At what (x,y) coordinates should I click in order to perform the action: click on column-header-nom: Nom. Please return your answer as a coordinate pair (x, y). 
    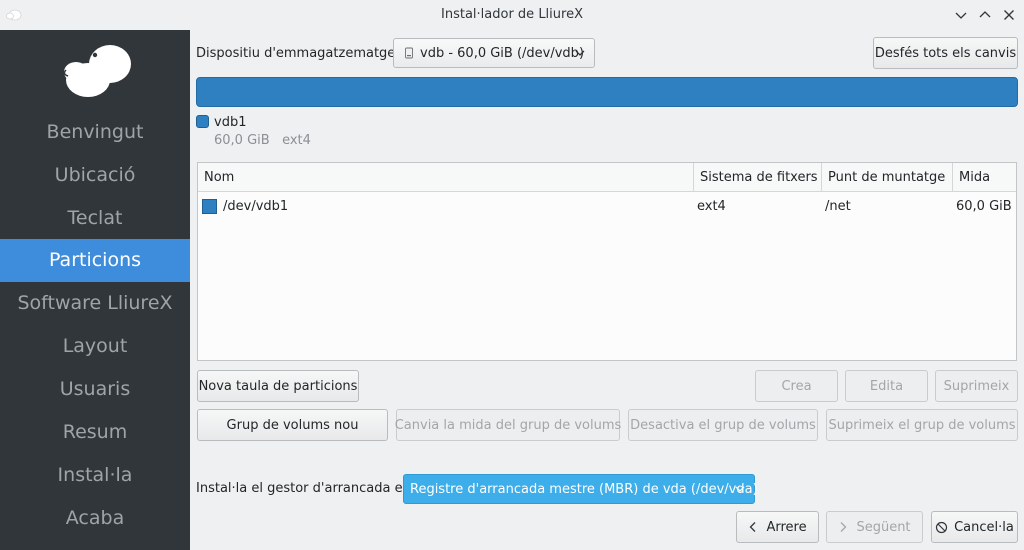
    Looking at the image, I should click on (445, 177).